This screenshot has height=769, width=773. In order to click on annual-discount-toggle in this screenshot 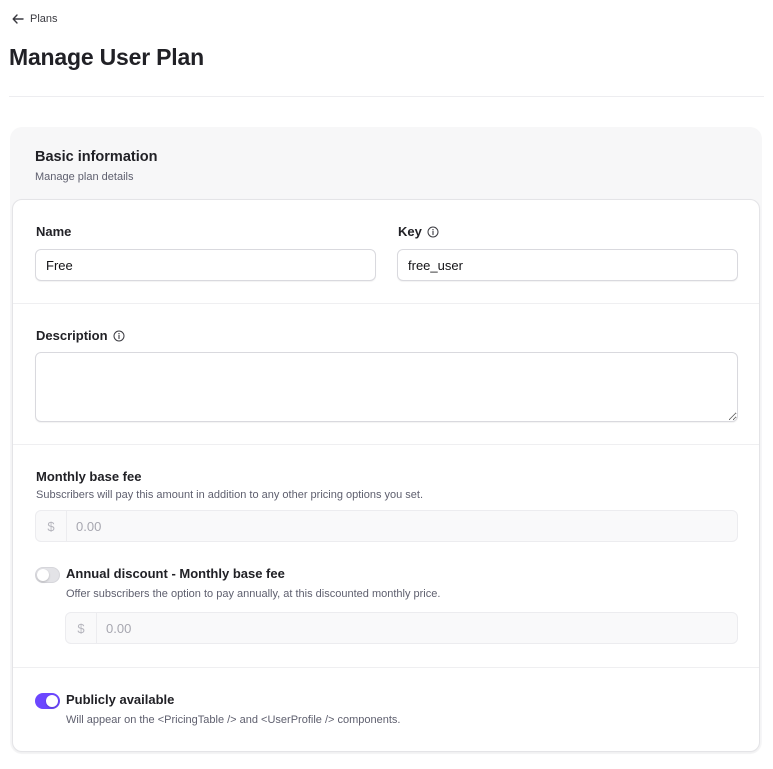, I will do `click(47, 575)`.